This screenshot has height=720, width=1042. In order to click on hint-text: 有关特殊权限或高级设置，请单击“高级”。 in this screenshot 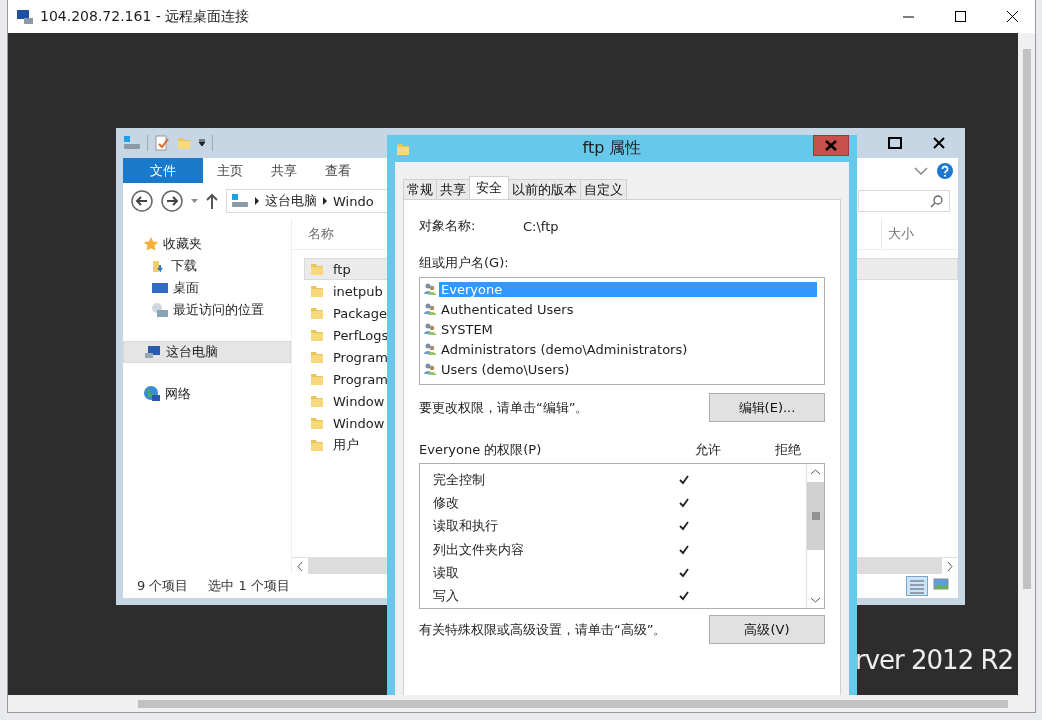, I will do `click(543, 629)`.